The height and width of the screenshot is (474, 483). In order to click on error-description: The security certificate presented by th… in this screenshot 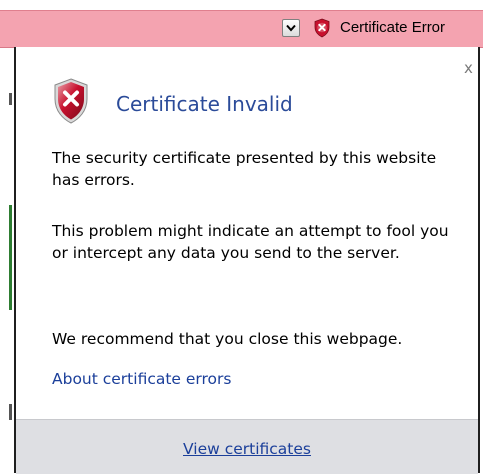, I will do `click(244, 169)`.